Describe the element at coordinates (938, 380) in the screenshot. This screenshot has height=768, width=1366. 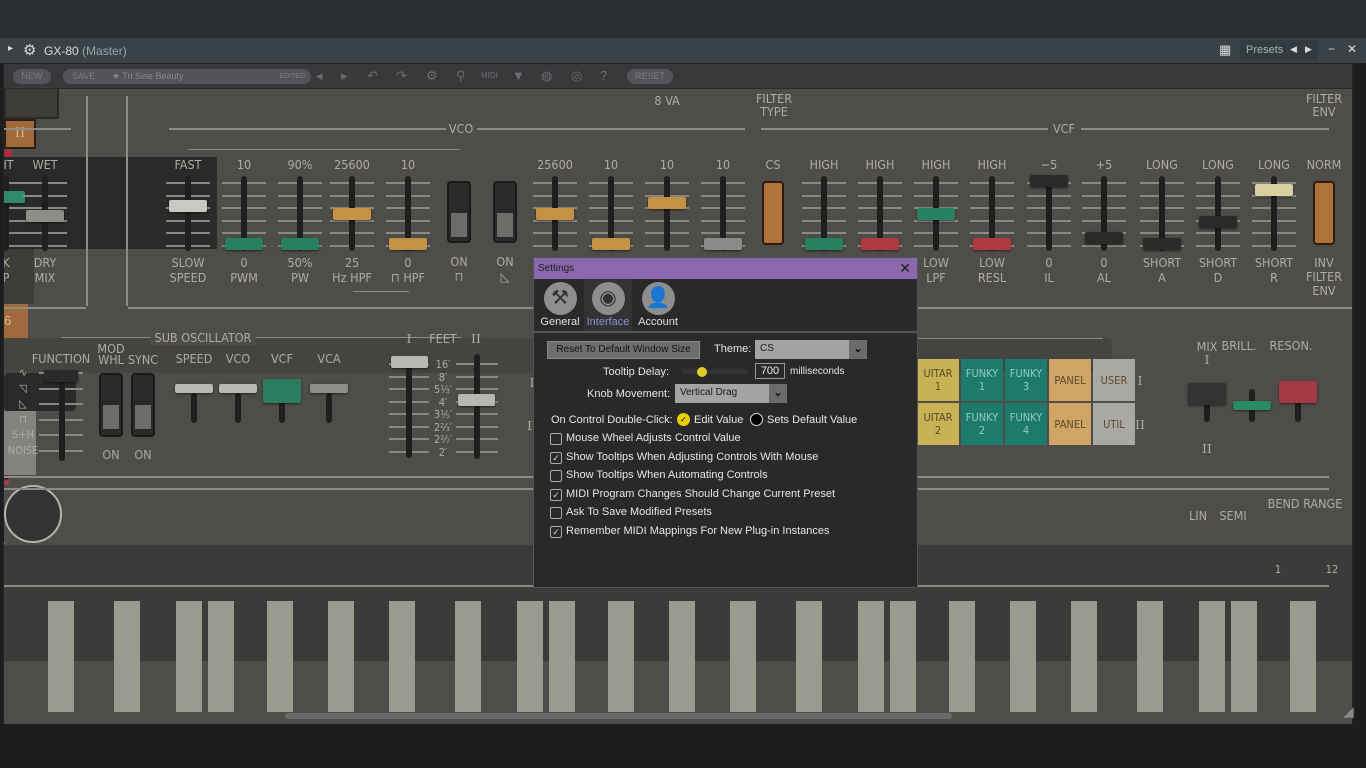
I see `patch-button: UITAR 1` at that location.